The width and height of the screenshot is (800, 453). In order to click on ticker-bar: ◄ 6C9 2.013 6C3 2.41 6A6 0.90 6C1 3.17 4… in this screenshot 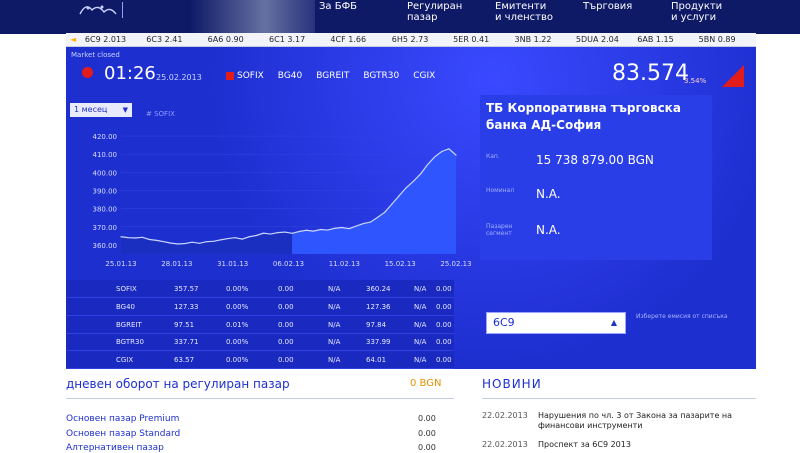, I will do `click(411, 40)`.